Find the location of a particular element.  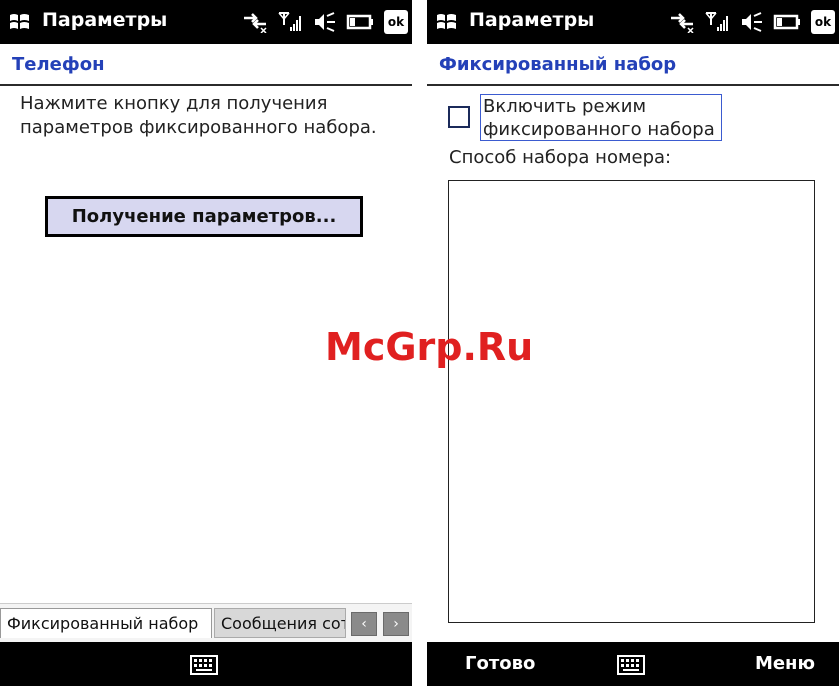

tab-strip: Фиксированный набор Сообщения сот ‹ › is located at coordinates (206, 622).